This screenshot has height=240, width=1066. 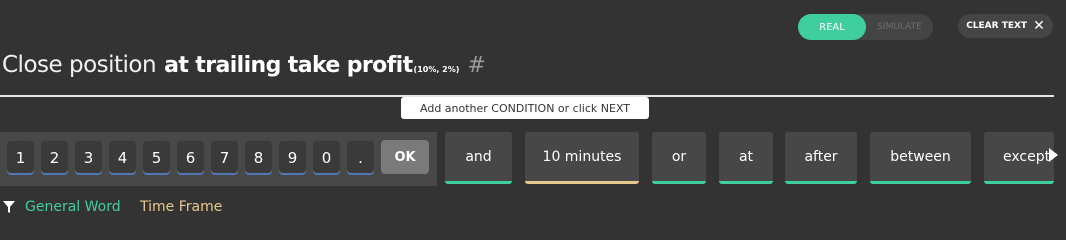 I want to click on key-3: 3, so click(x=88, y=158).